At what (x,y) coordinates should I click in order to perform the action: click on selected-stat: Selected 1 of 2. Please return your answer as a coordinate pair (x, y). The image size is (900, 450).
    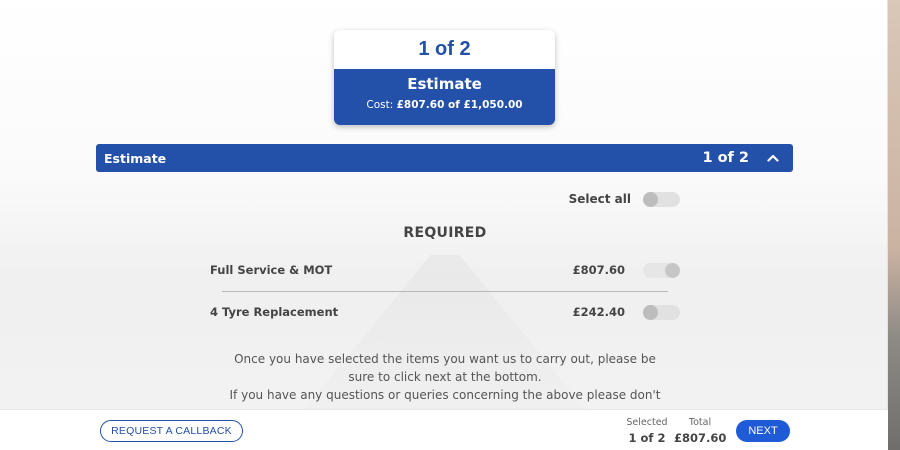
    Looking at the image, I should click on (647, 431).